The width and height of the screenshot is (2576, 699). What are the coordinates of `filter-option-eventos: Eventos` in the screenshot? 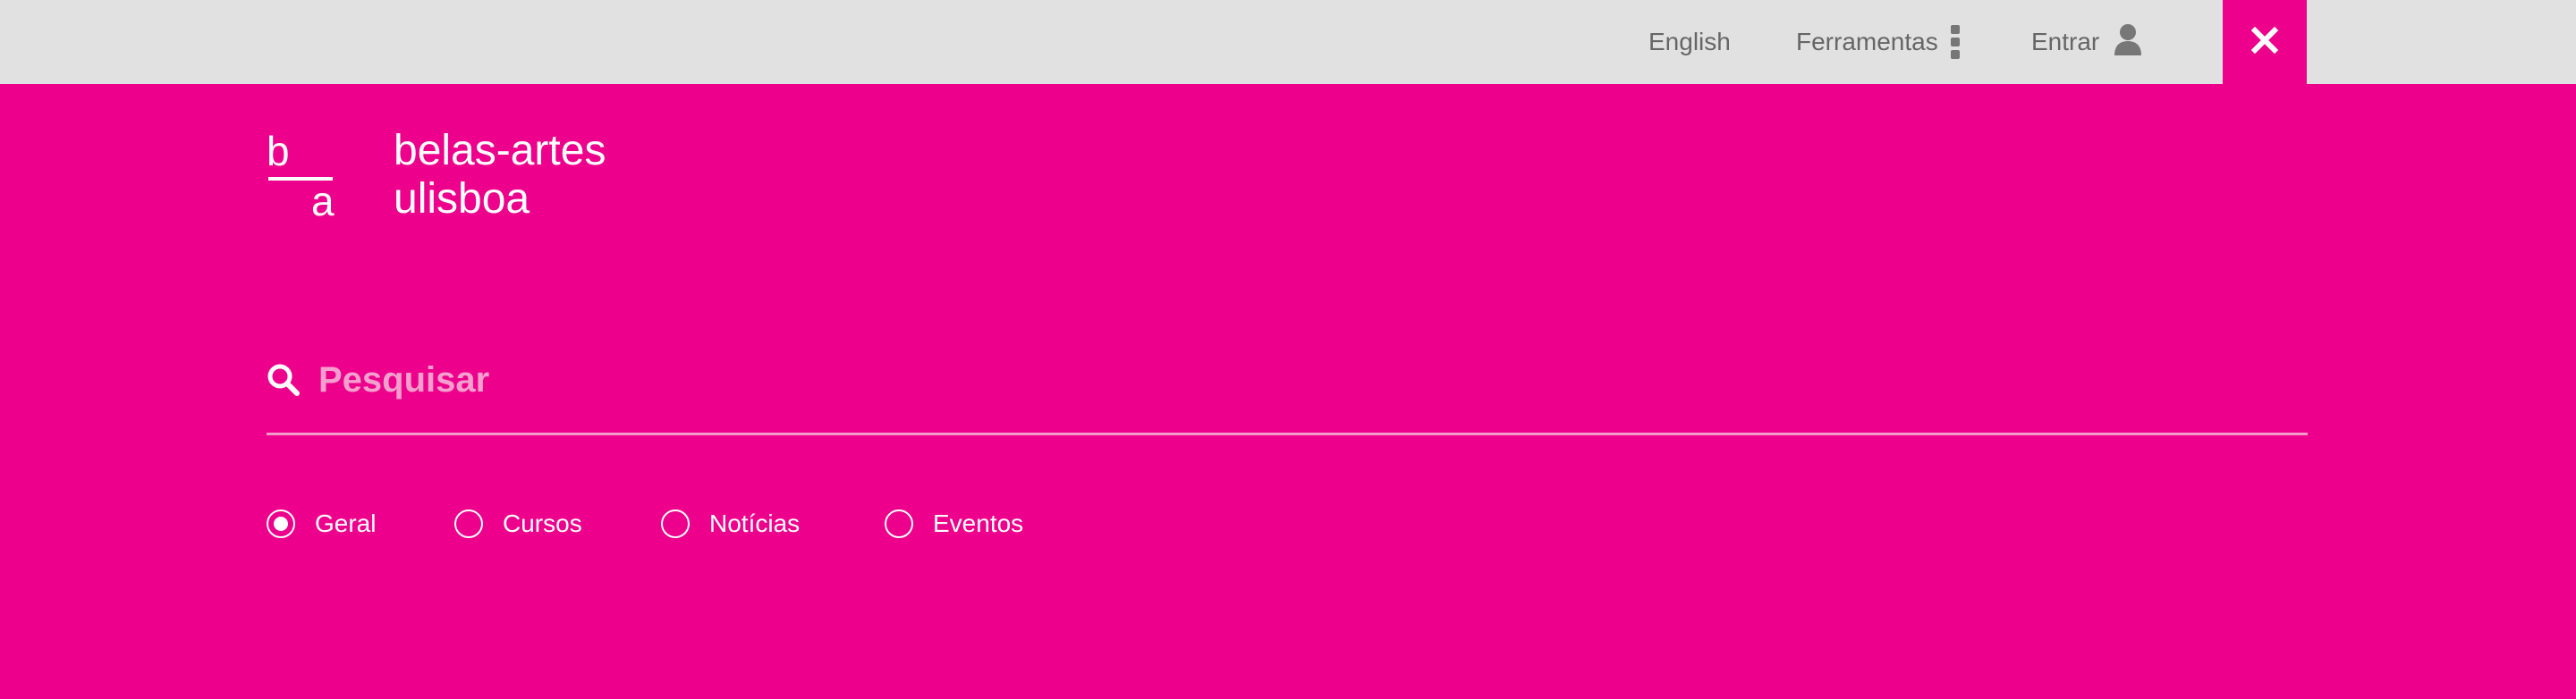 It's located at (954, 524).